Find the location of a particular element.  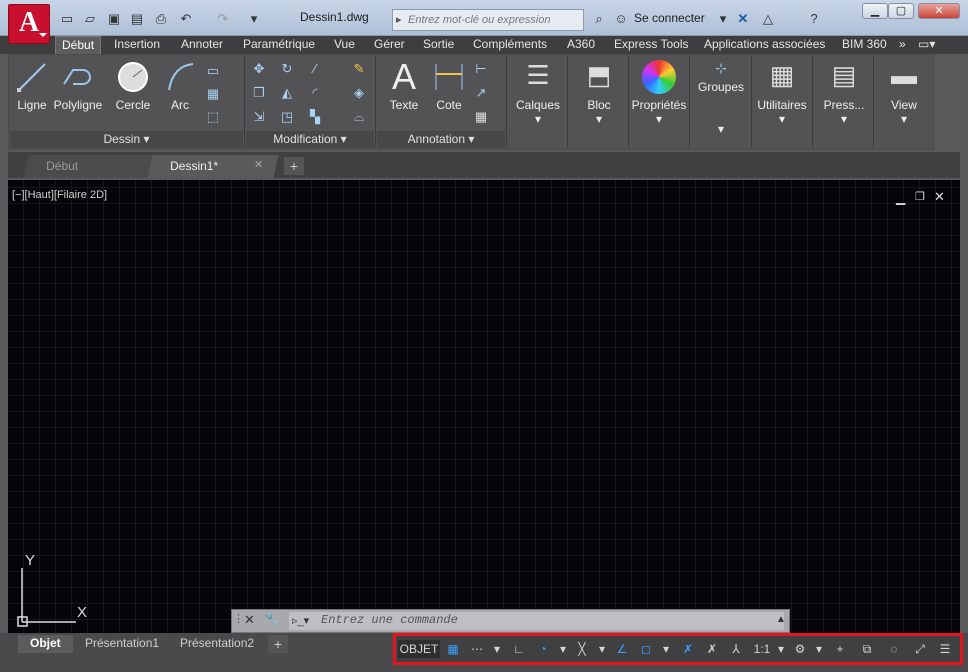

panel-title-annotation: Annotation ▾ is located at coordinates (441, 139).